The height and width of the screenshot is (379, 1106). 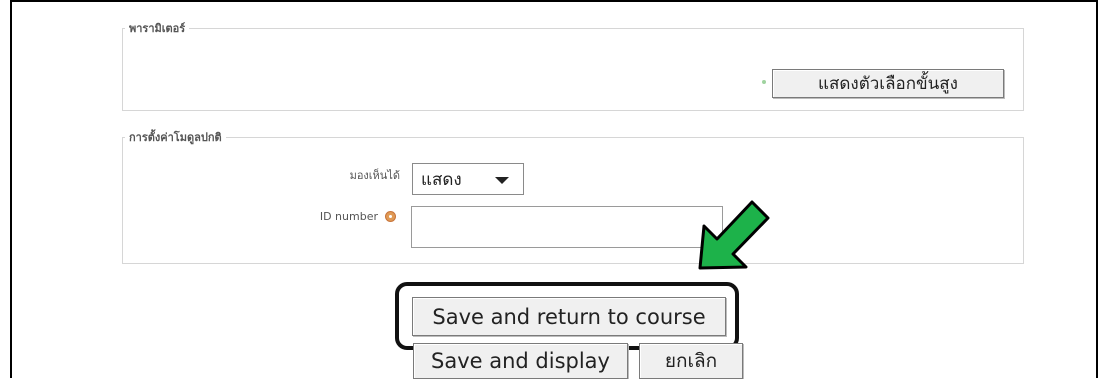 I want to click on parameters-legend: พารามิเตอร์, so click(x=157, y=28).